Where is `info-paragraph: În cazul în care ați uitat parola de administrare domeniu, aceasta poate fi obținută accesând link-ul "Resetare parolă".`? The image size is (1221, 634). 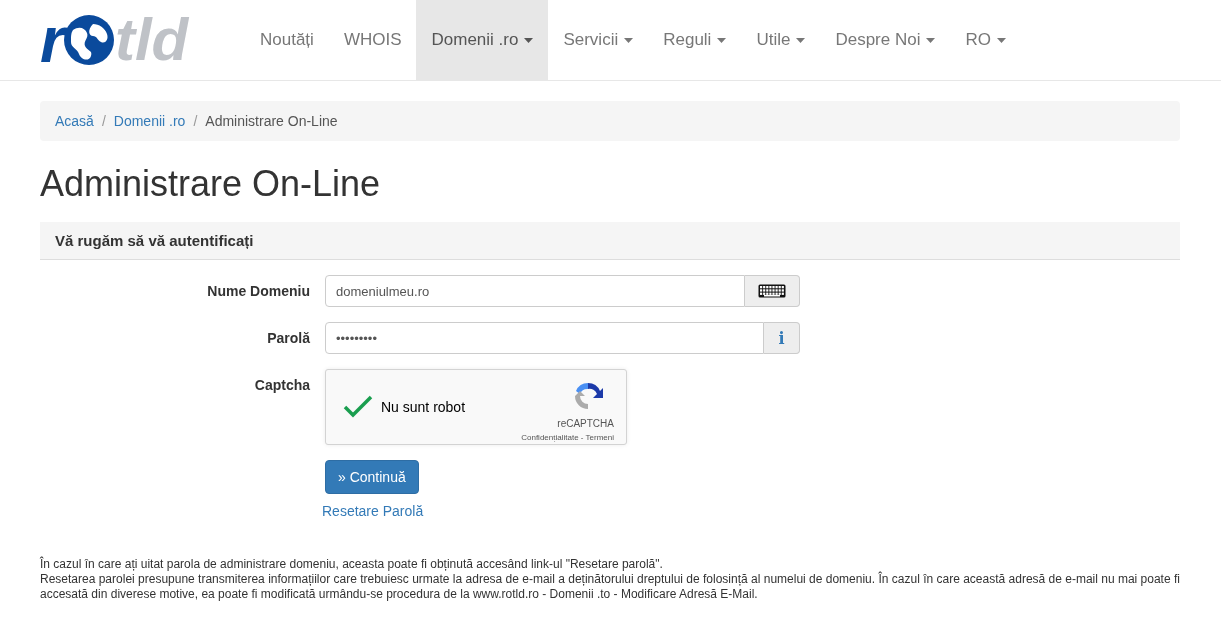
info-paragraph: În cazul în care ați uitat parola de administrare domeniu, aceasta poate fi obținută accesând link-ul "Resetare parolă". is located at coordinates (352, 564).